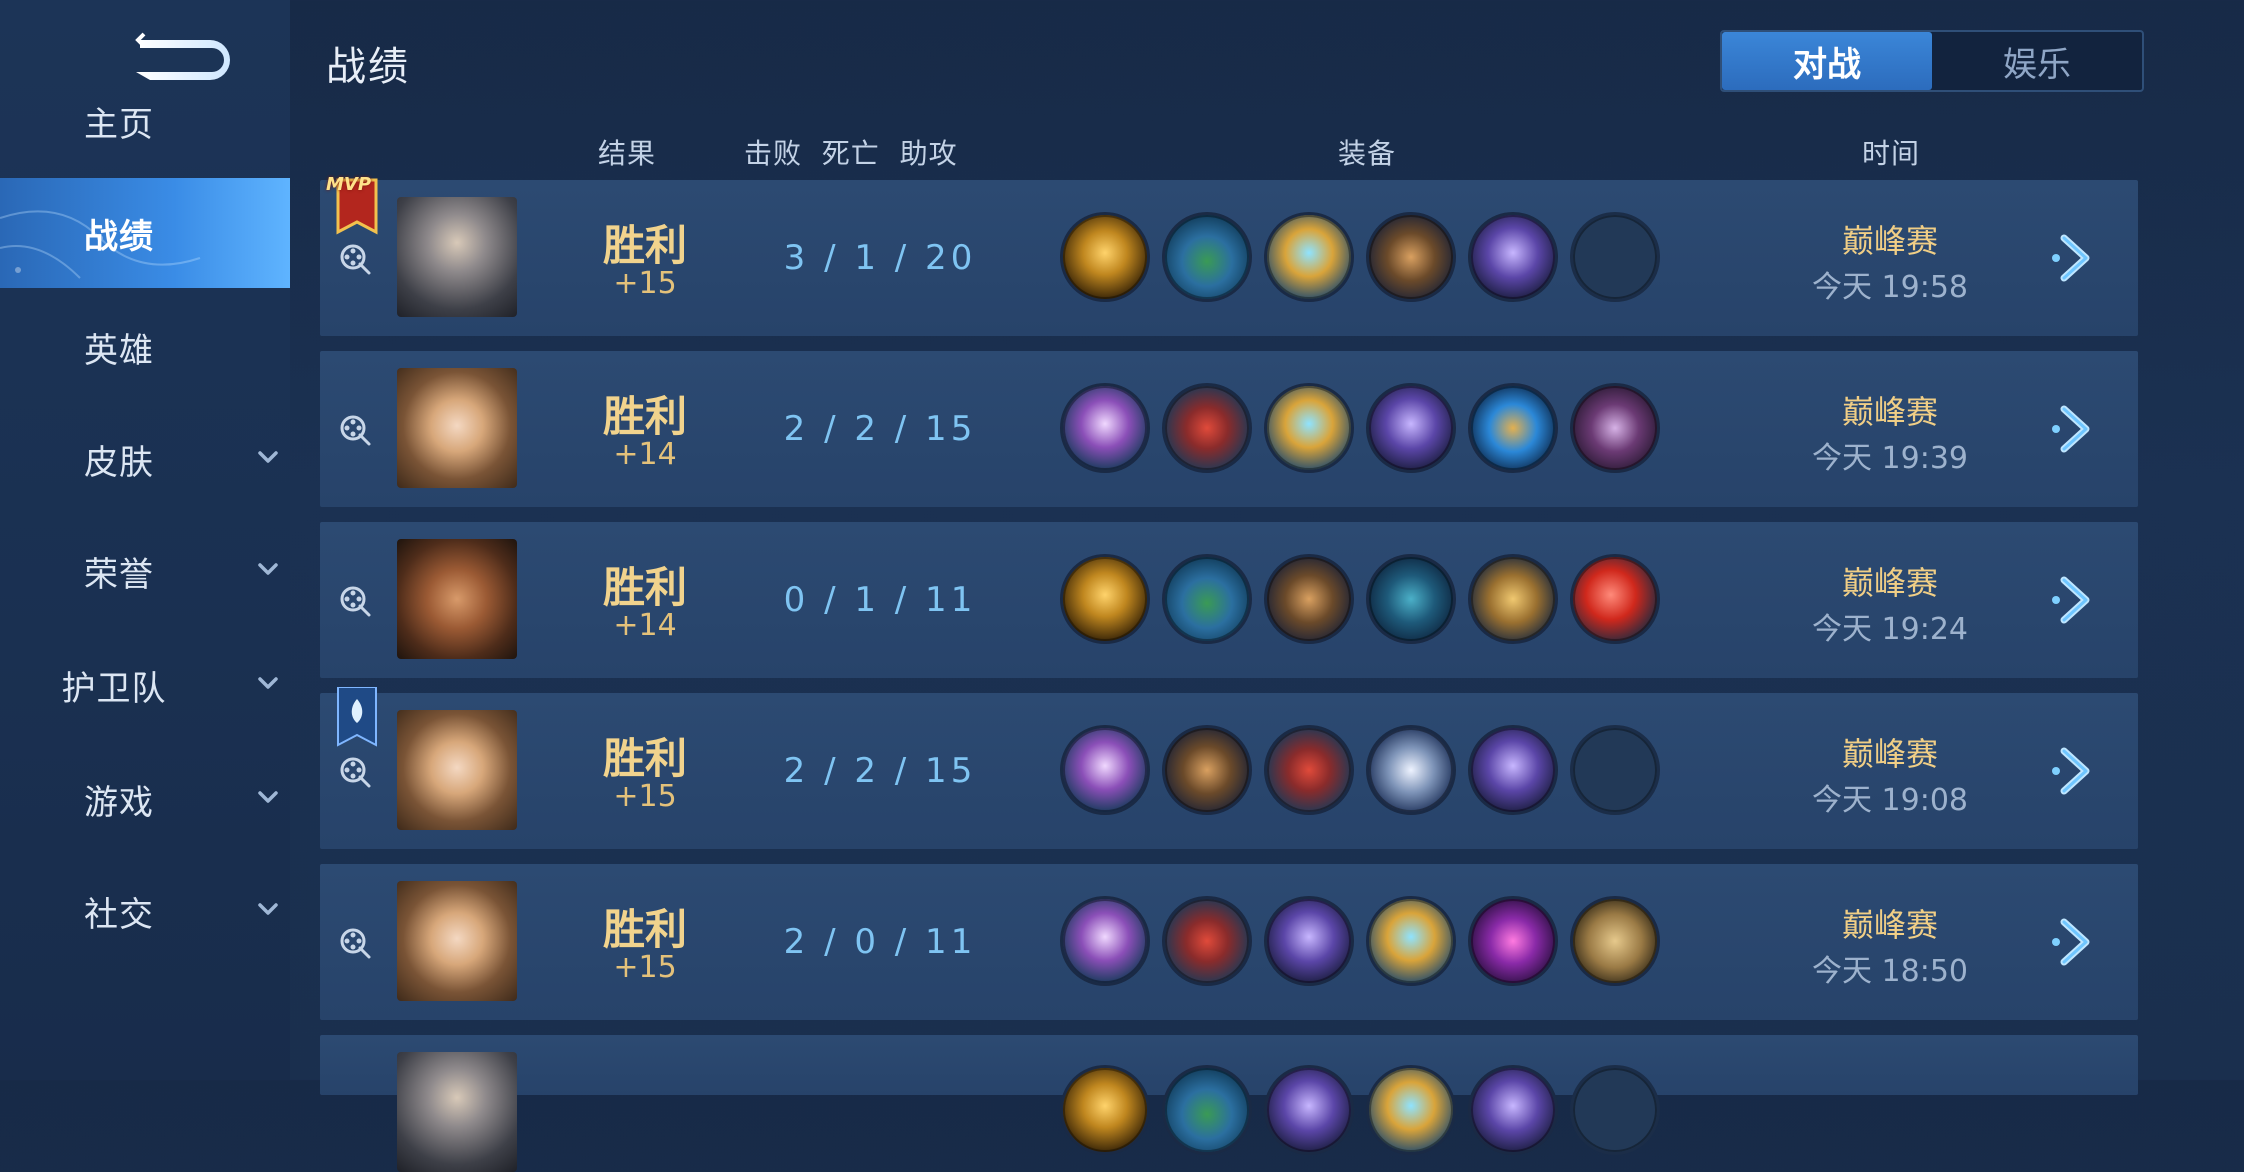 This screenshot has height=1172, width=2244. I want to click on nav-item-2: 英雄, so click(145, 347).